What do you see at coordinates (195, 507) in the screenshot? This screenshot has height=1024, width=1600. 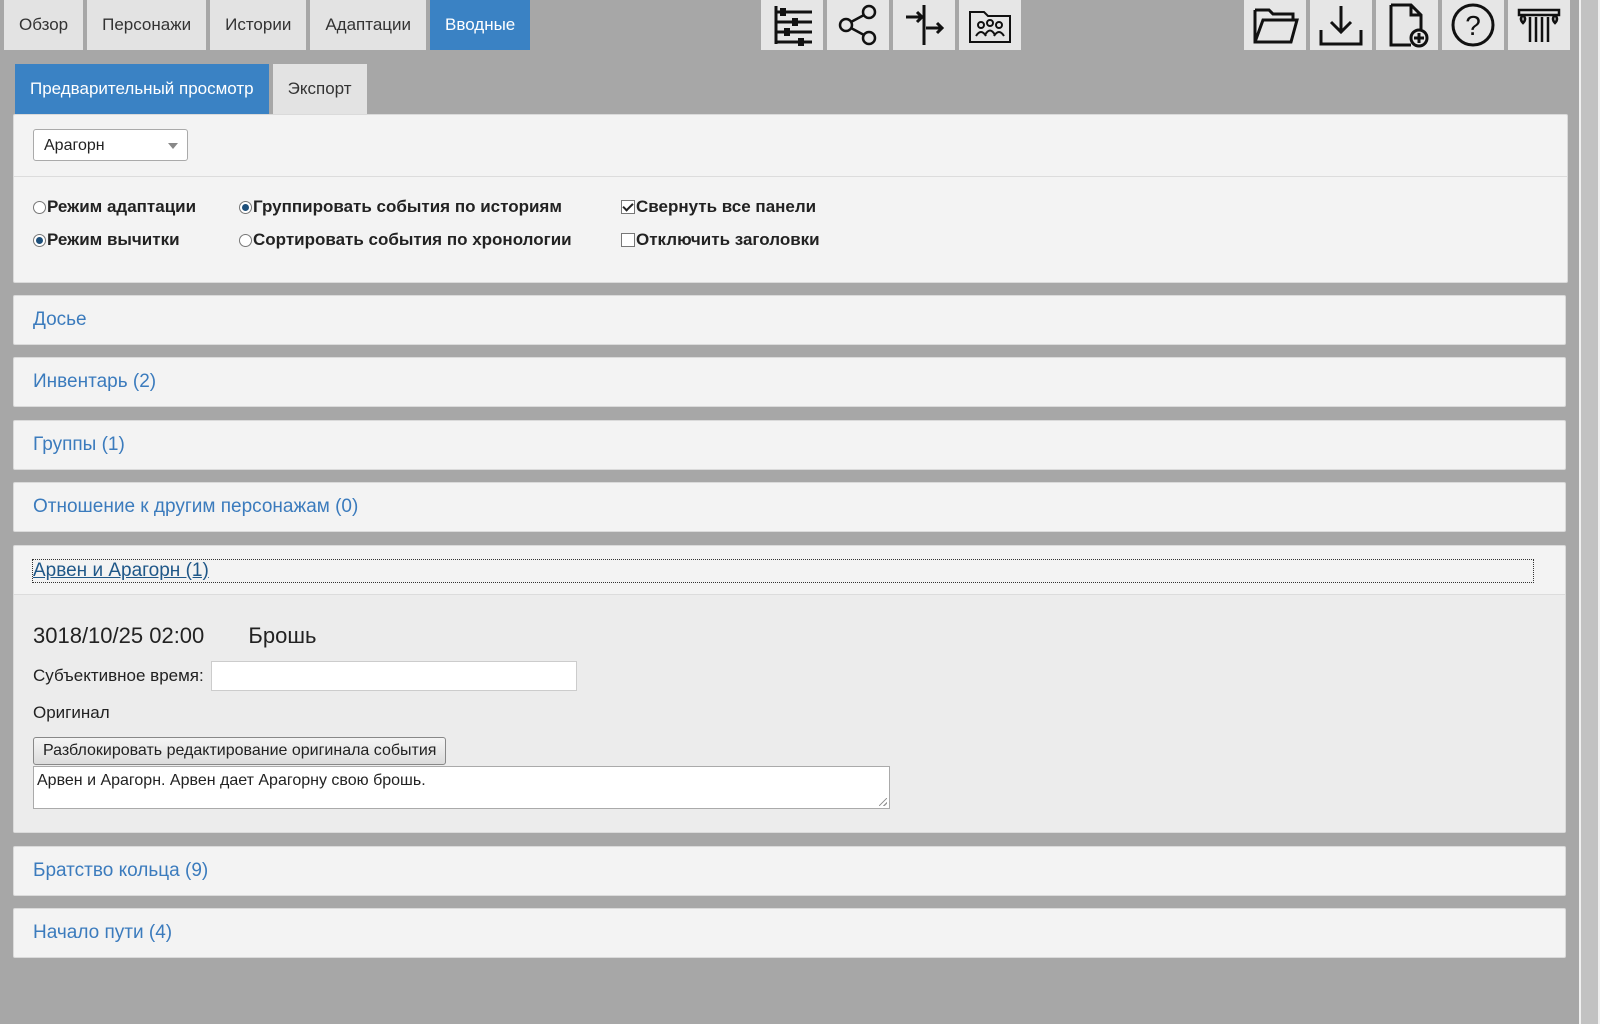 I see `panel-title-relations: Отношение к другим персонажам (0)` at bounding box center [195, 507].